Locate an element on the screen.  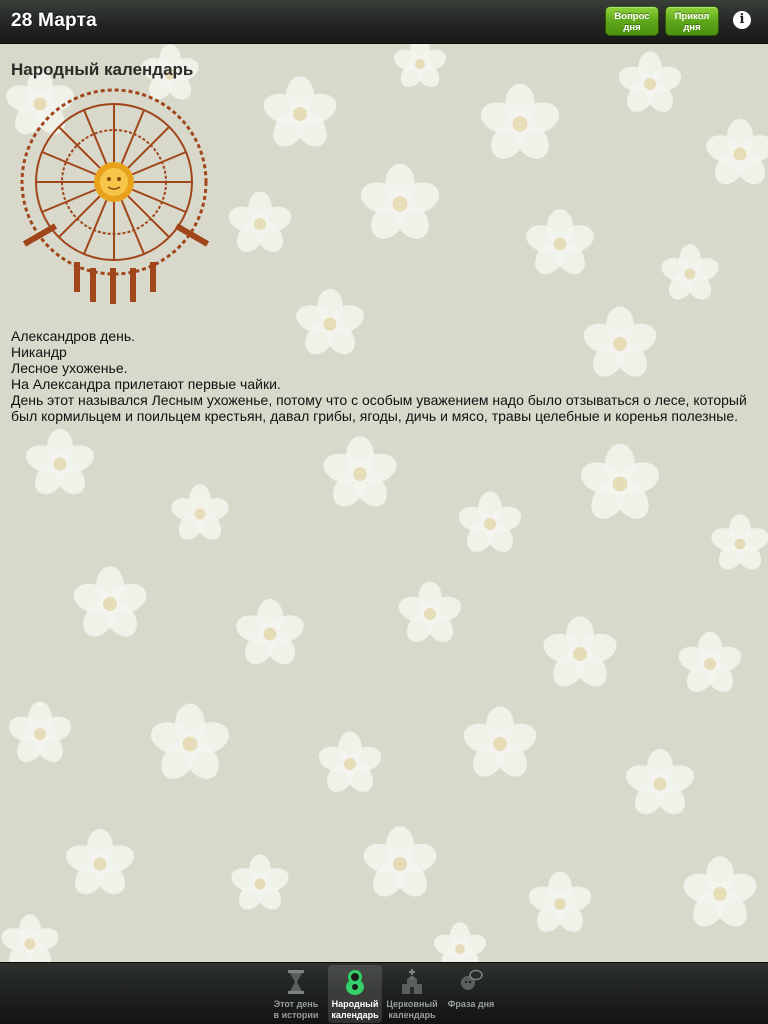
speech-bubble-icon is located at coordinates (472, 979).